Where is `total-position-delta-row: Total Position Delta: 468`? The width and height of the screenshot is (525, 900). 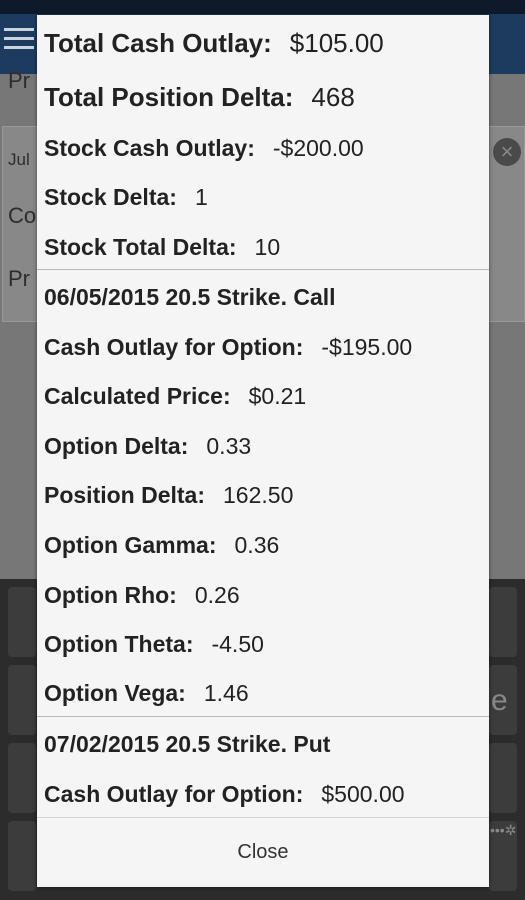
total-position-delta-row: Total Position Delta: 468 is located at coordinates (199, 97).